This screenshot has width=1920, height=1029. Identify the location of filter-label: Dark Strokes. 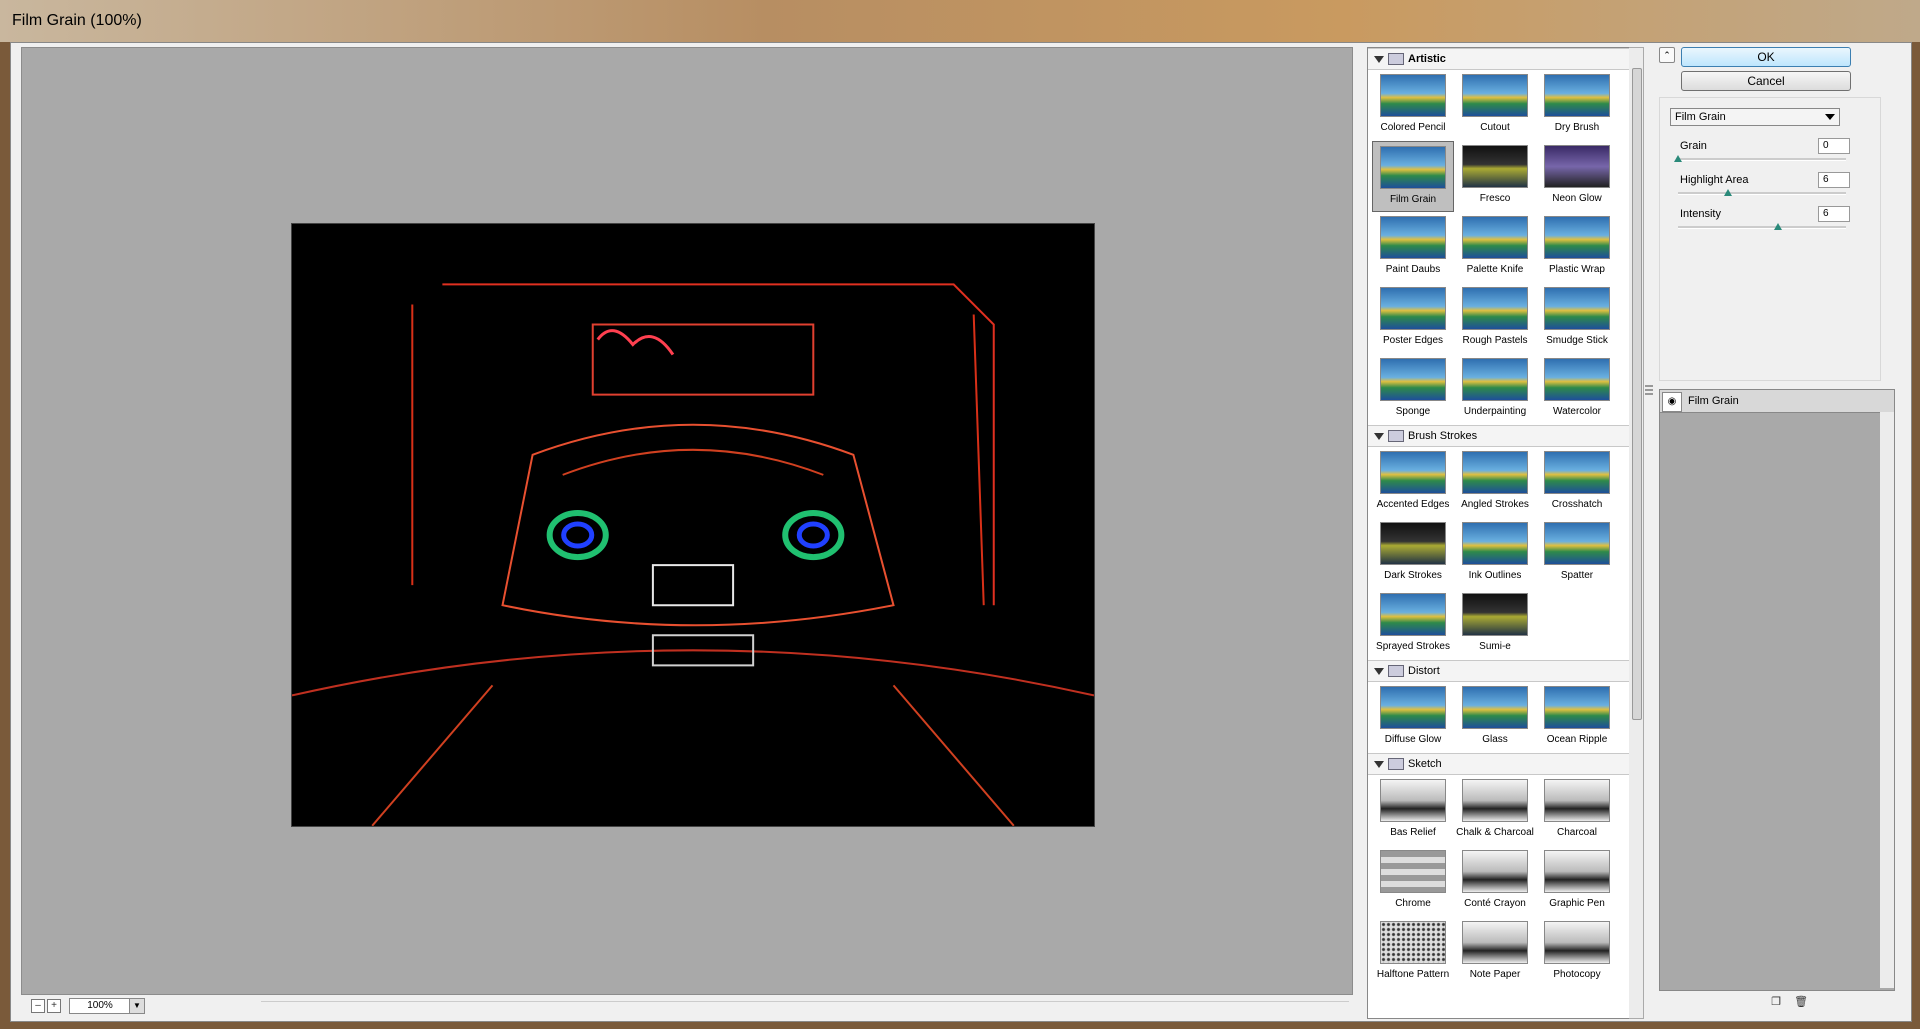
(1413, 575).